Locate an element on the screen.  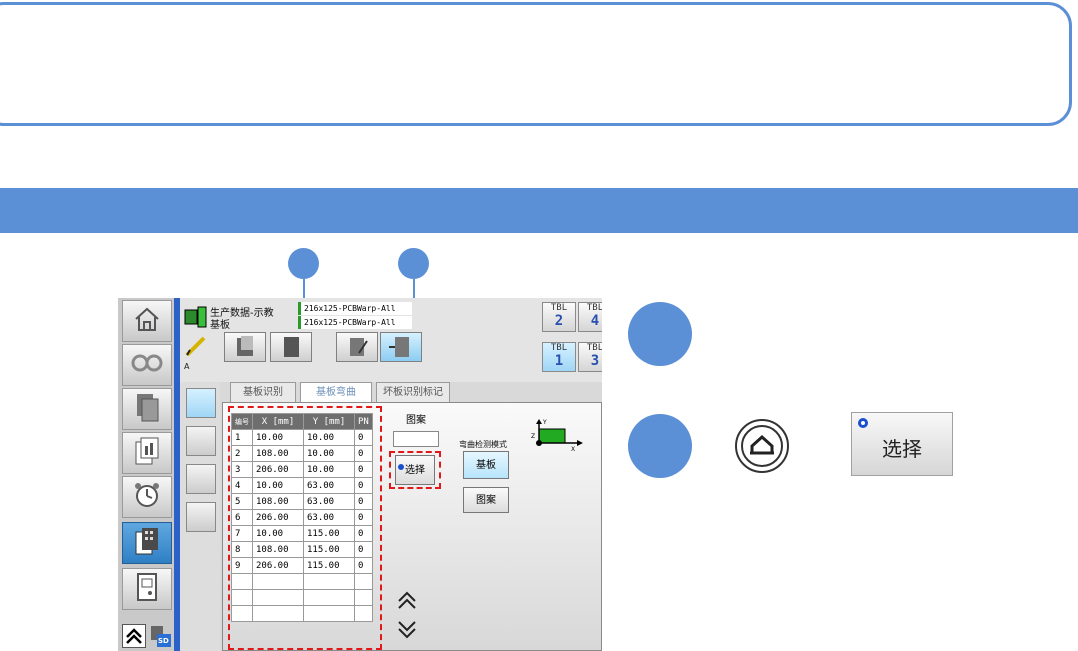
copy-data-button is located at coordinates (291, 347).